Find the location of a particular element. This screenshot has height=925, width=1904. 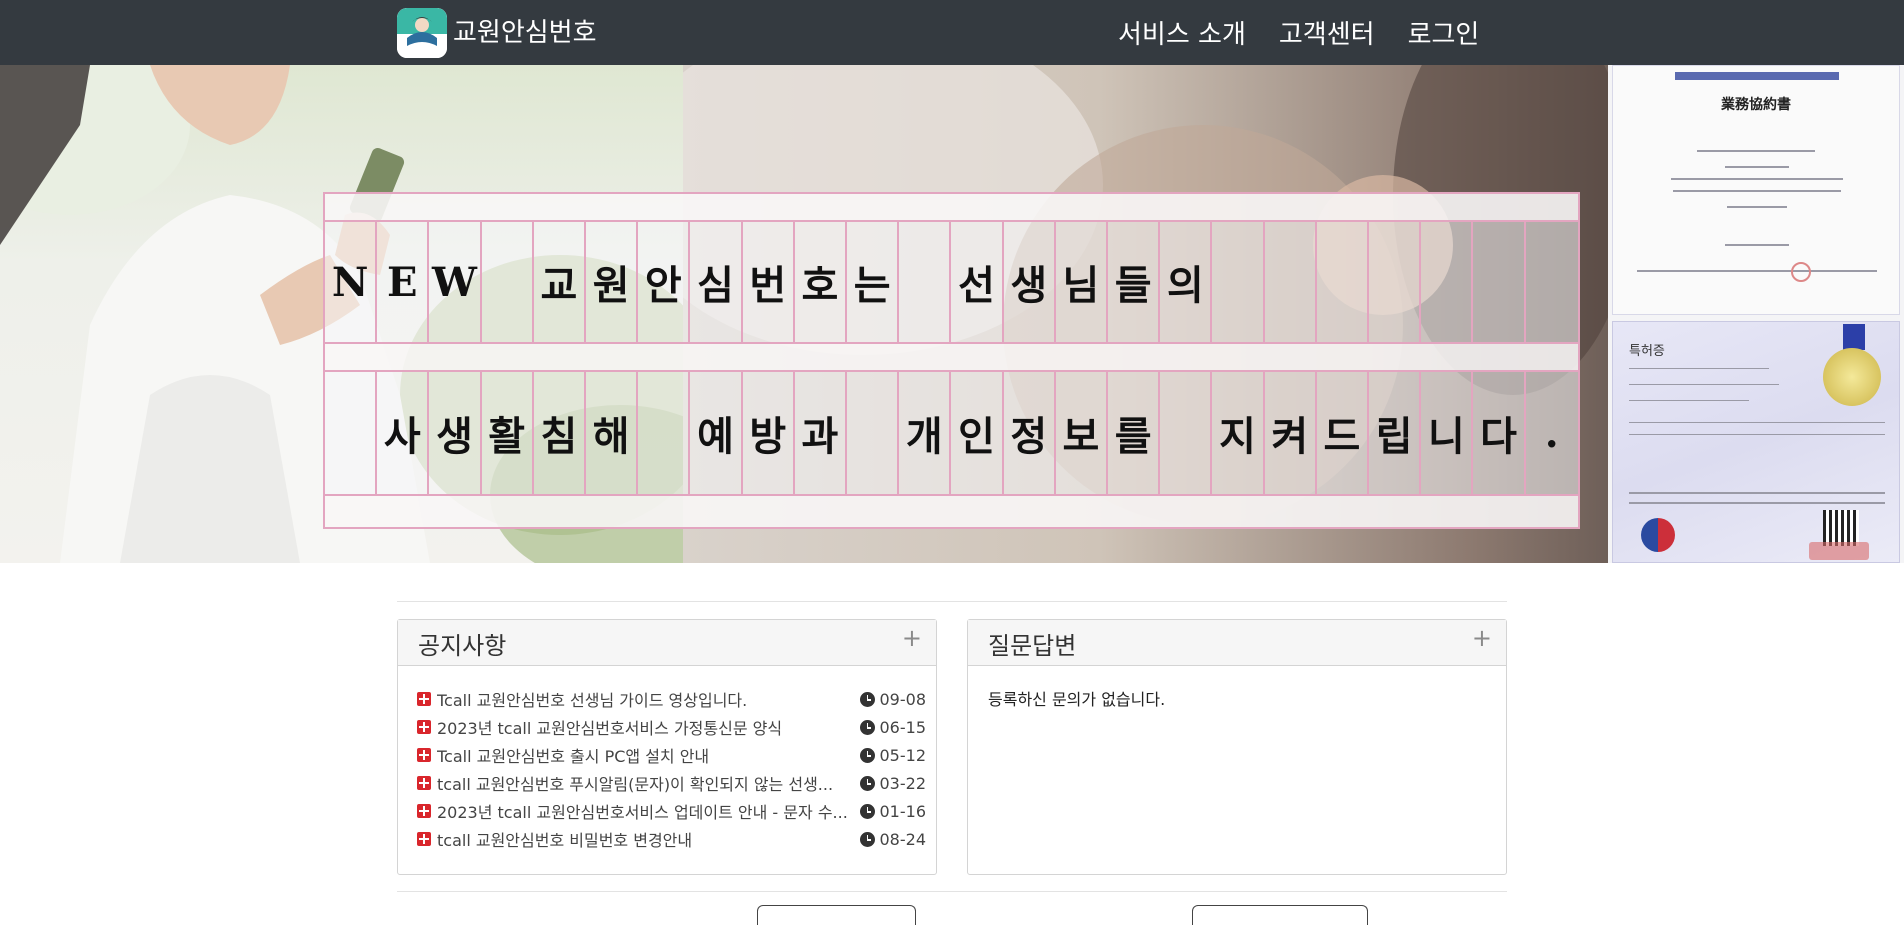

nav-menu: 서비스 소개 고객센터 로그인 is located at coordinates (1289, 32).